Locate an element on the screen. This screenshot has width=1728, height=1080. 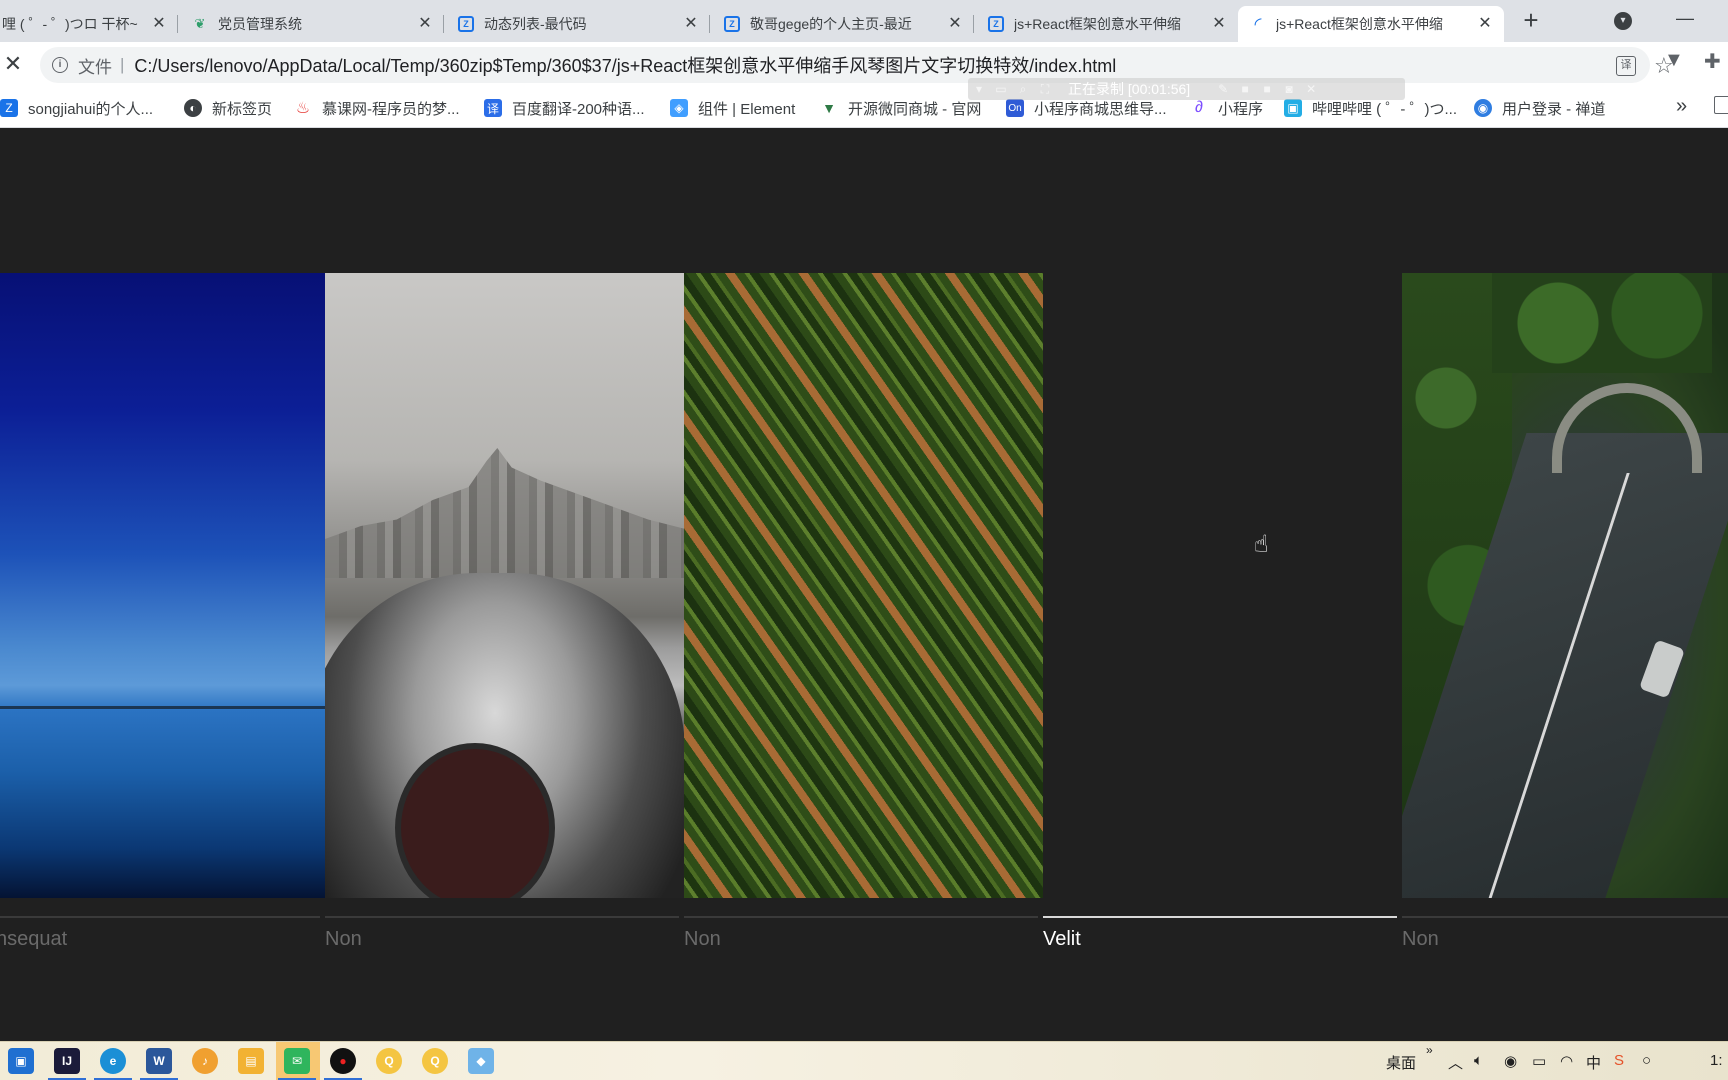
more-bookmarks-button: » is located at coordinates (1681, 106).